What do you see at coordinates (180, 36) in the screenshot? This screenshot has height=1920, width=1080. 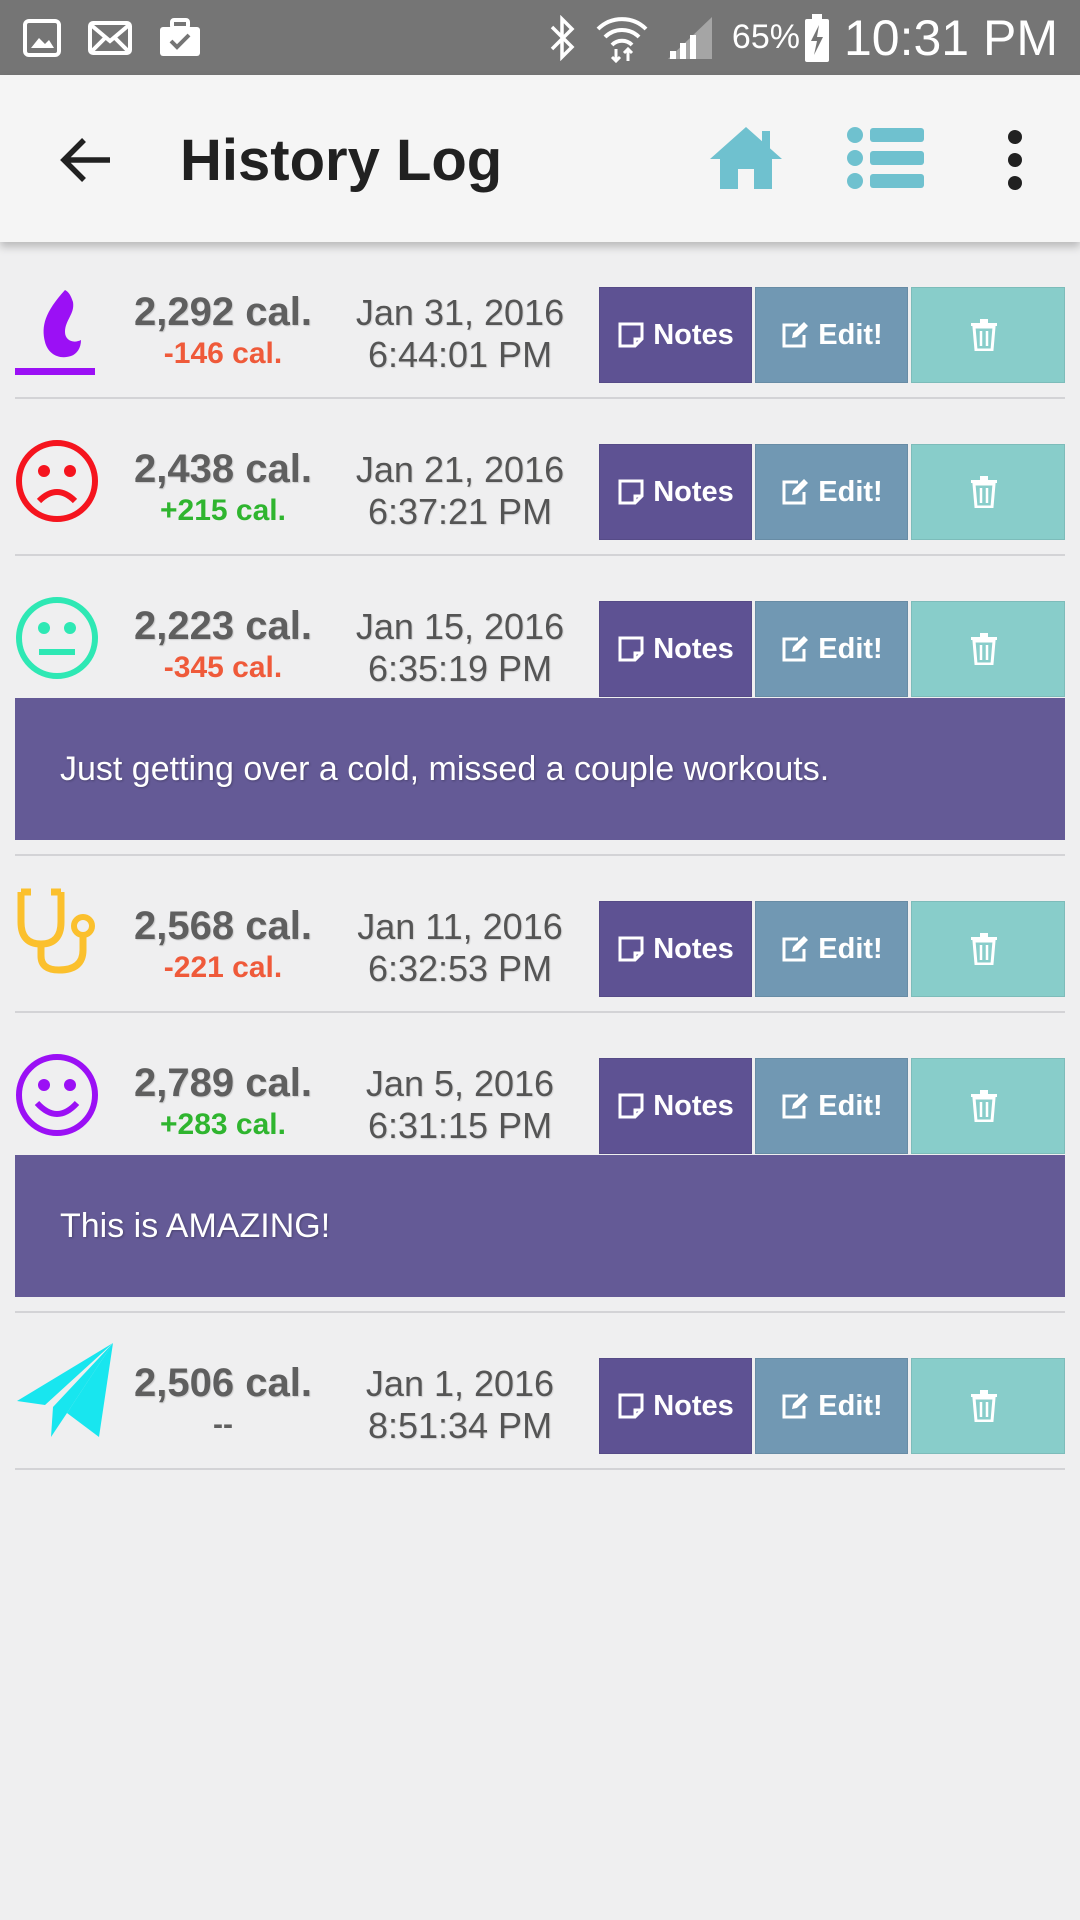 I see `task-briefcase-icon` at bounding box center [180, 36].